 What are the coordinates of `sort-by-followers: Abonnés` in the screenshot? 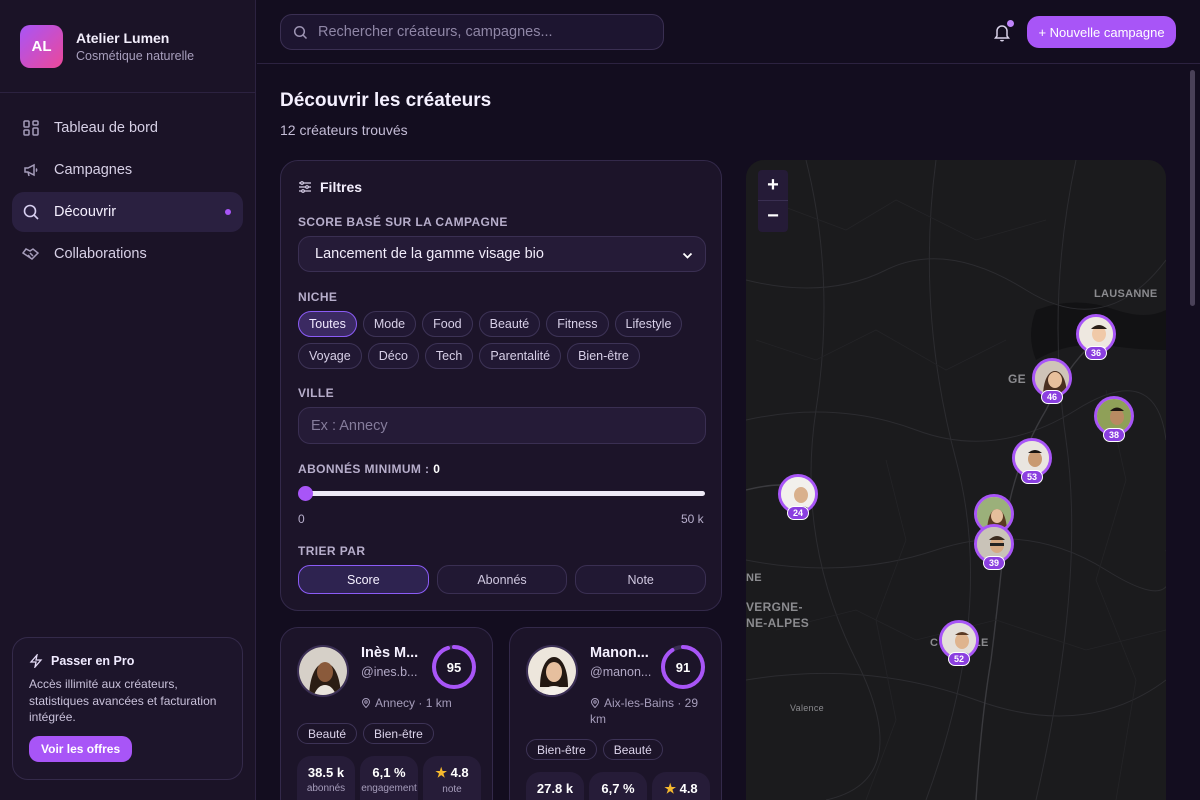 It's located at (502, 579).